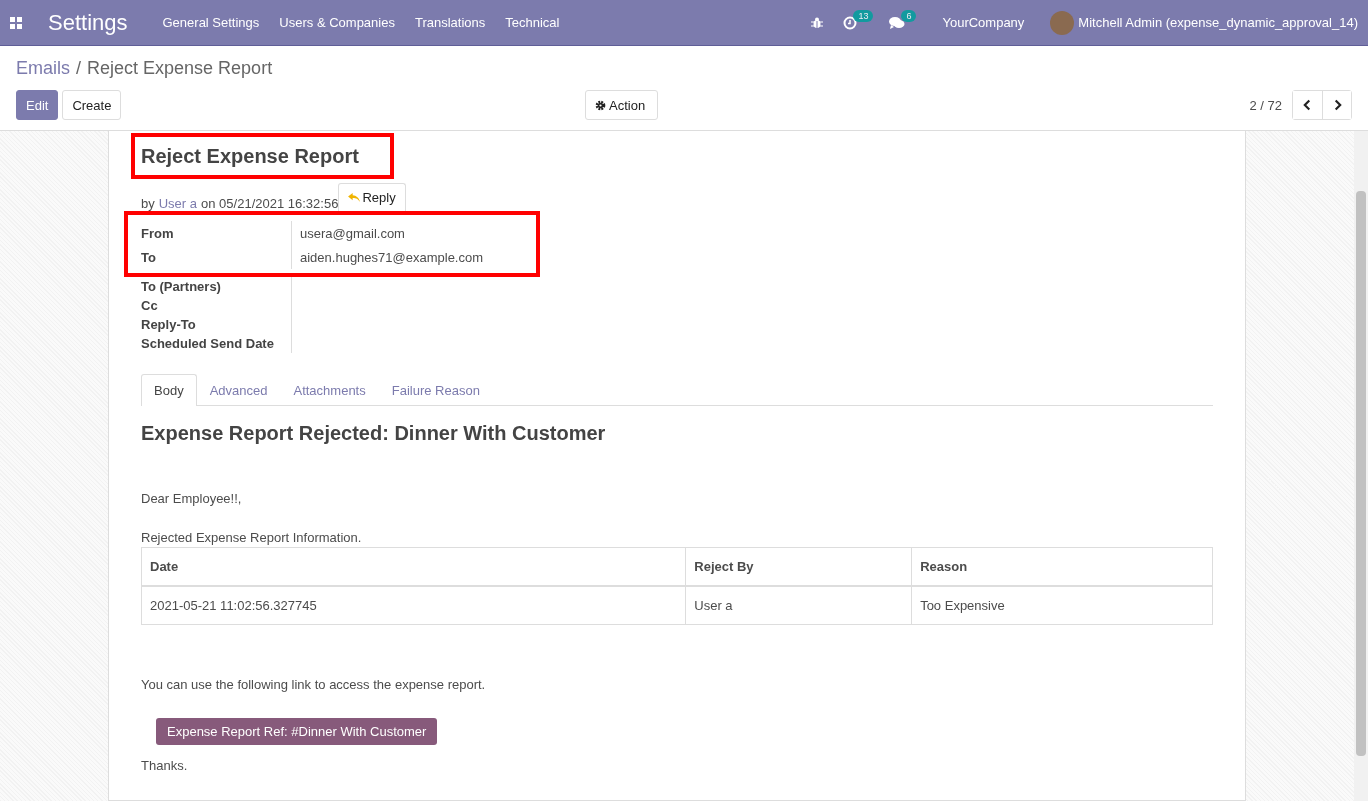 The image size is (1368, 801). What do you see at coordinates (413, 605) in the screenshot?
I see `table-cell: 2021-05-21 11:02:56.327745` at bounding box center [413, 605].